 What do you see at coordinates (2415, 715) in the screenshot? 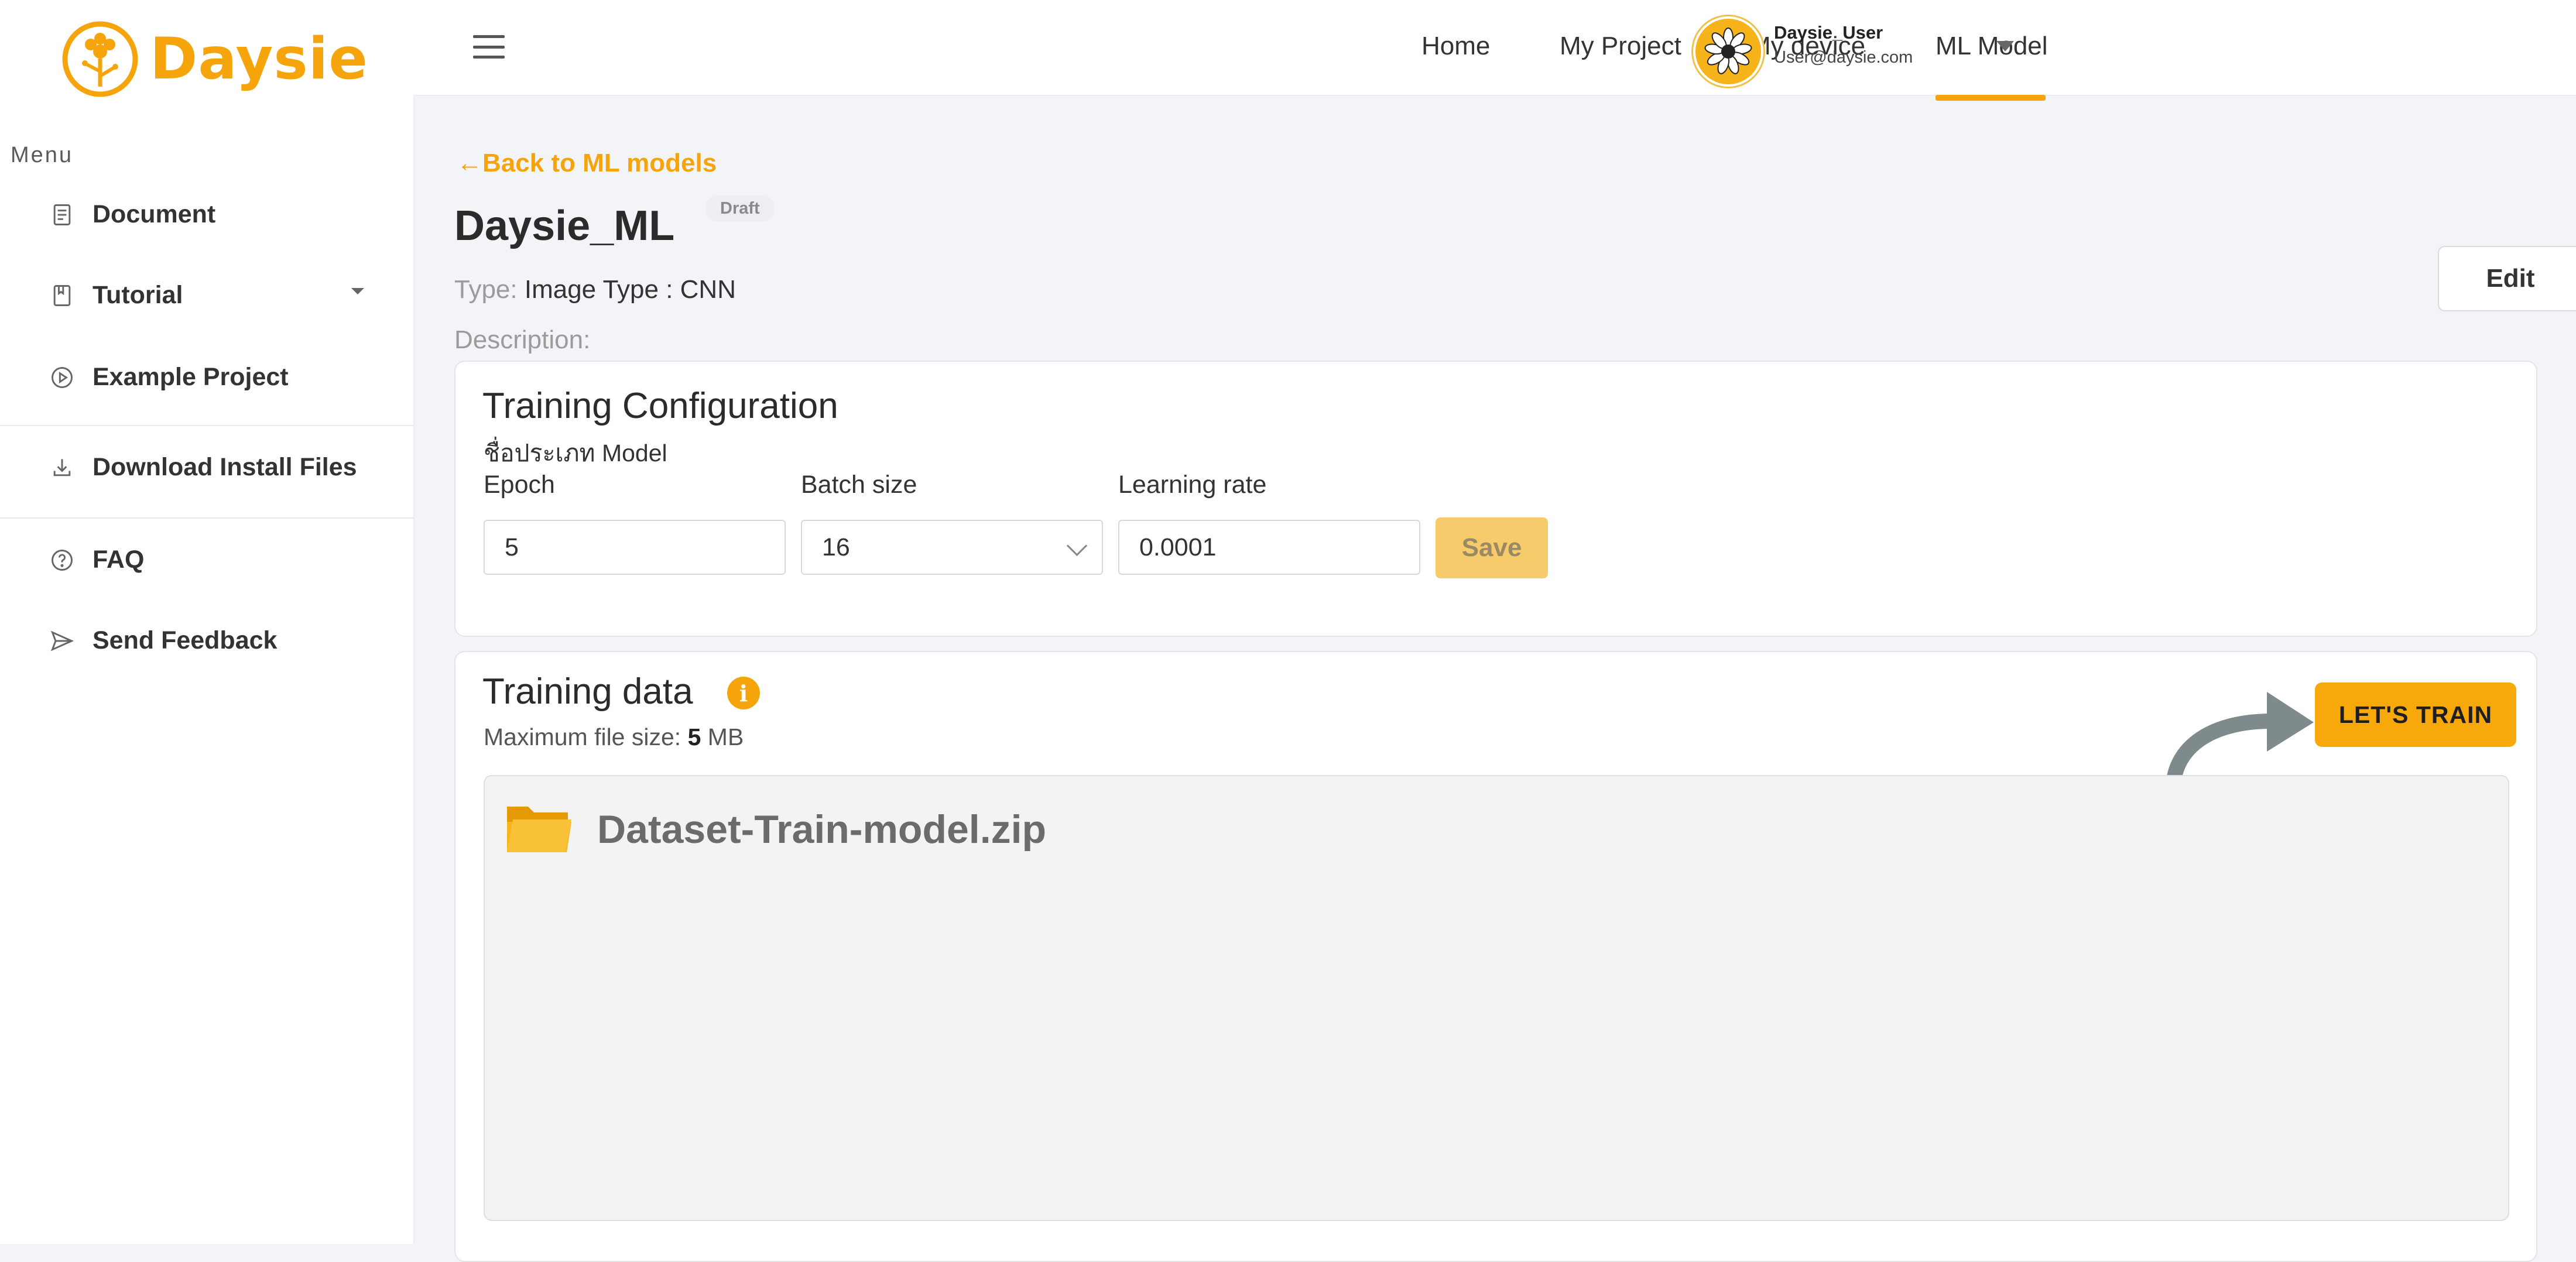
I see `lets-train-button: LET'S TRAIN` at bounding box center [2415, 715].